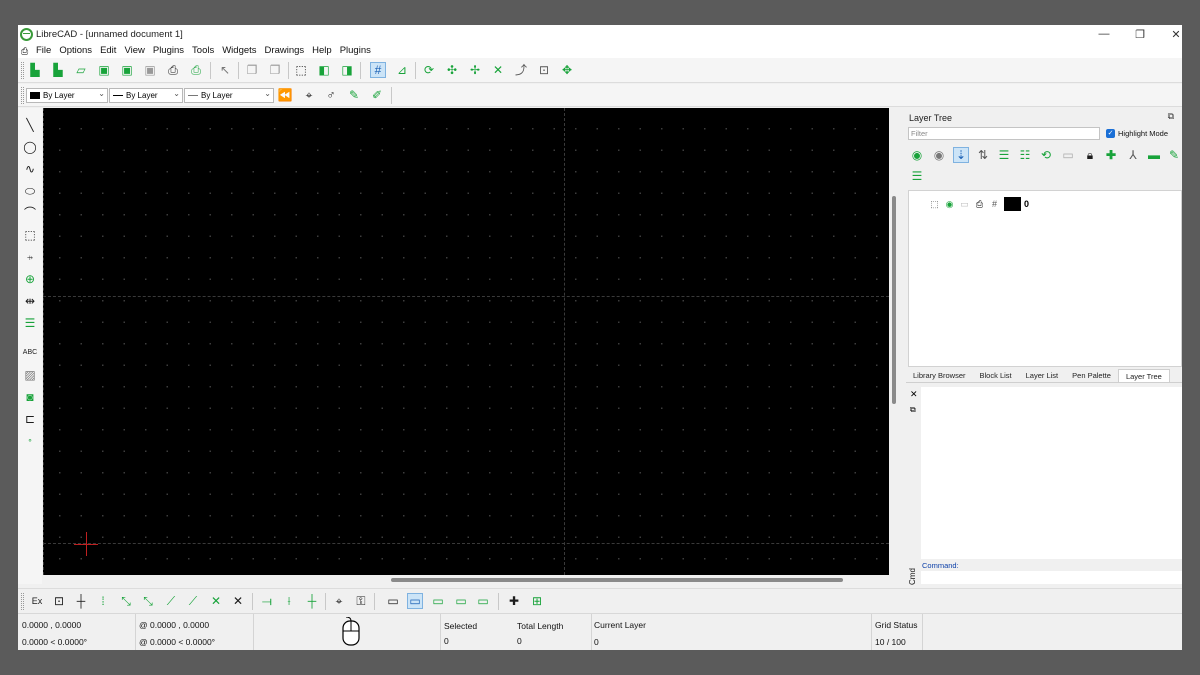  What do you see at coordinates (75, 50) in the screenshot?
I see `menu-options: Options` at bounding box center [75, 50].